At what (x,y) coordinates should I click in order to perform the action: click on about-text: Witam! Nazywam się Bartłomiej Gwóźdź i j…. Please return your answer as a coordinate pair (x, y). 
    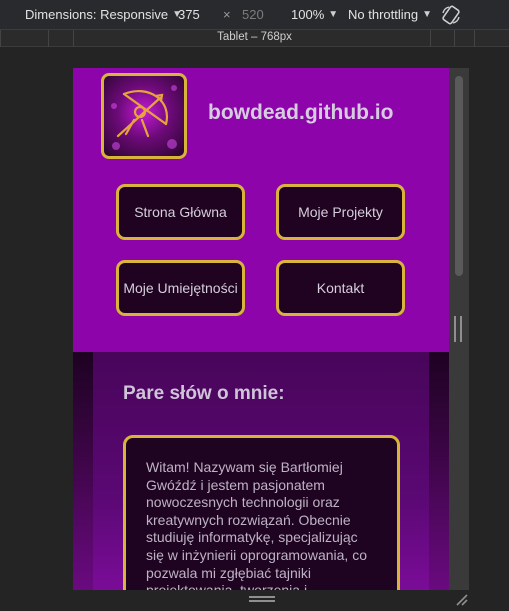
    Looking at the image, I should click on (256, 524).